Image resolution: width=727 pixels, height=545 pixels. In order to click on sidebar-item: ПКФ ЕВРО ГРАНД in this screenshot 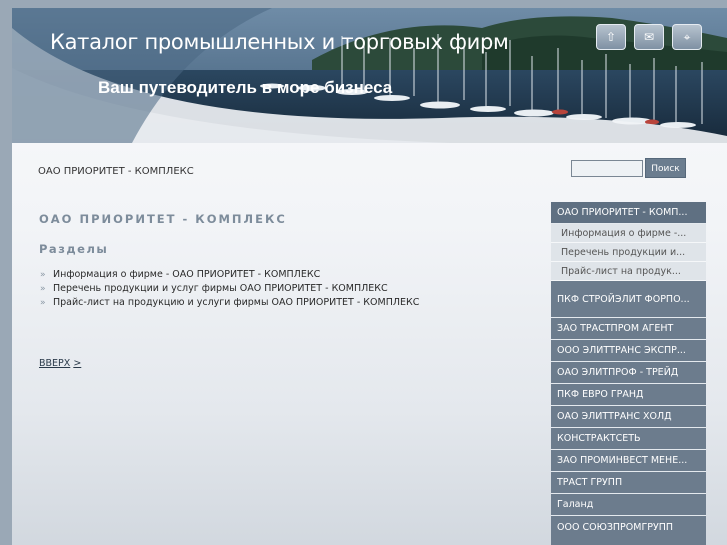, I will do `click(628, 395)`.